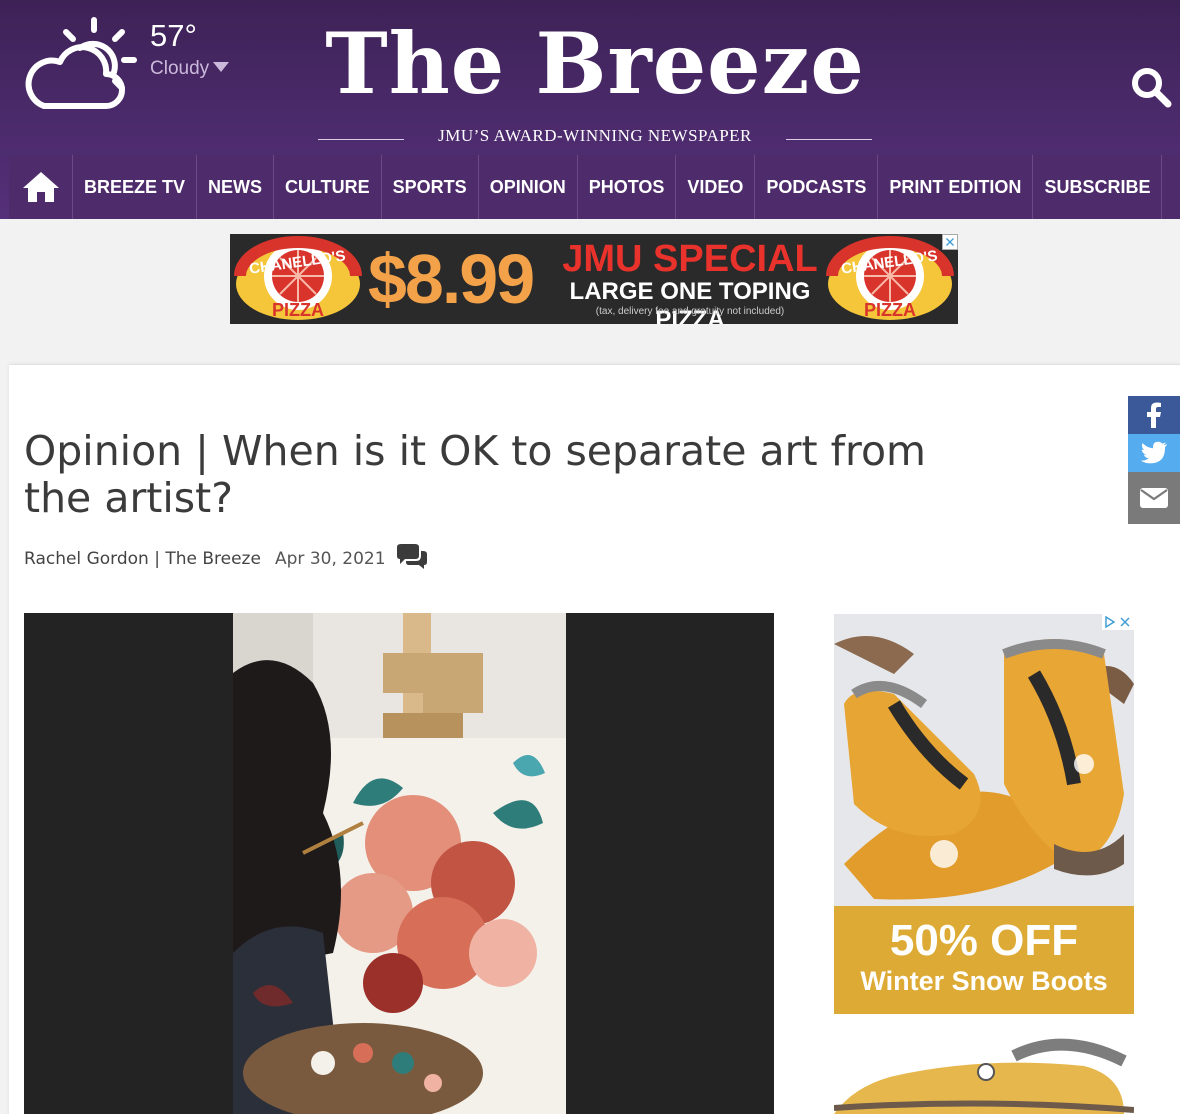 The height and width of the screenshot is (1114, 1180). What do you see at coordinates (829, 139) in the screenshot?
I see `divider` at bounding box center [829, 139].